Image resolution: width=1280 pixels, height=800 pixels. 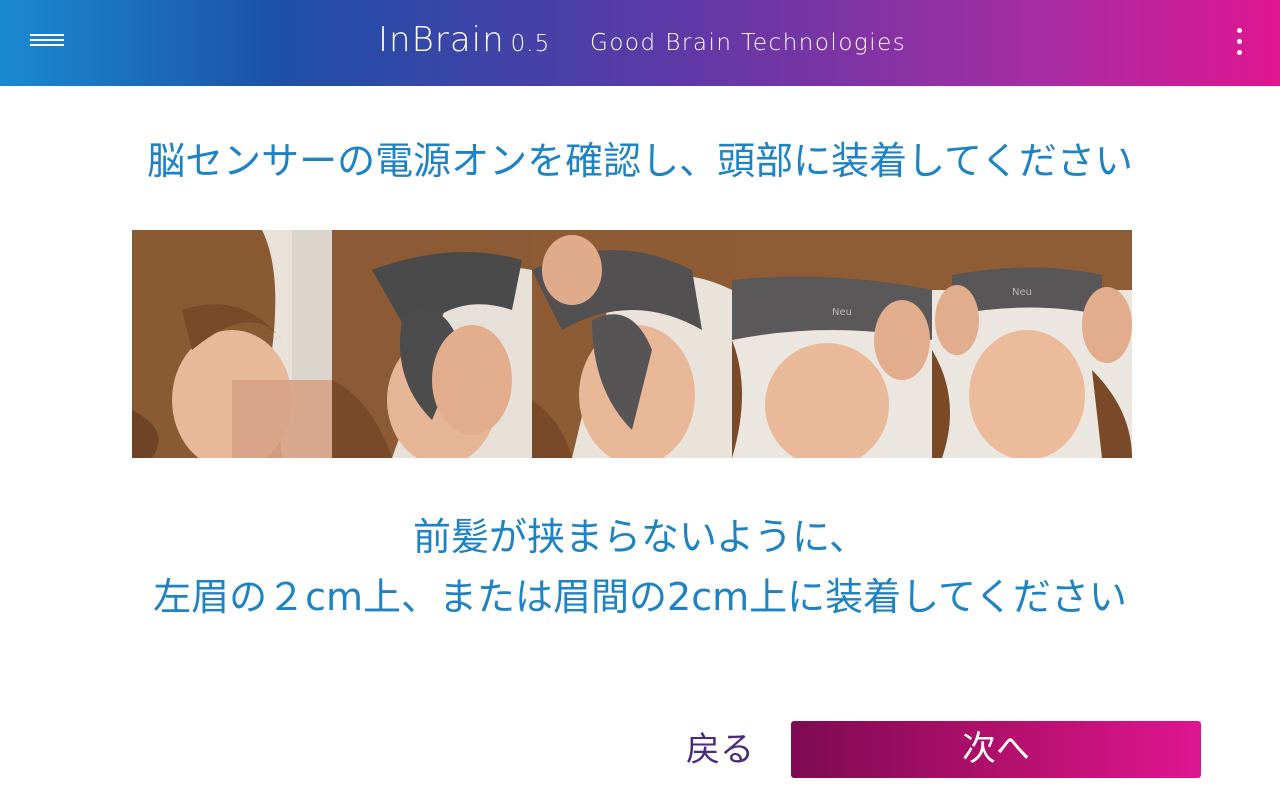 I want to click on photo-step-5: Neu, so click(x=1032, y=344).